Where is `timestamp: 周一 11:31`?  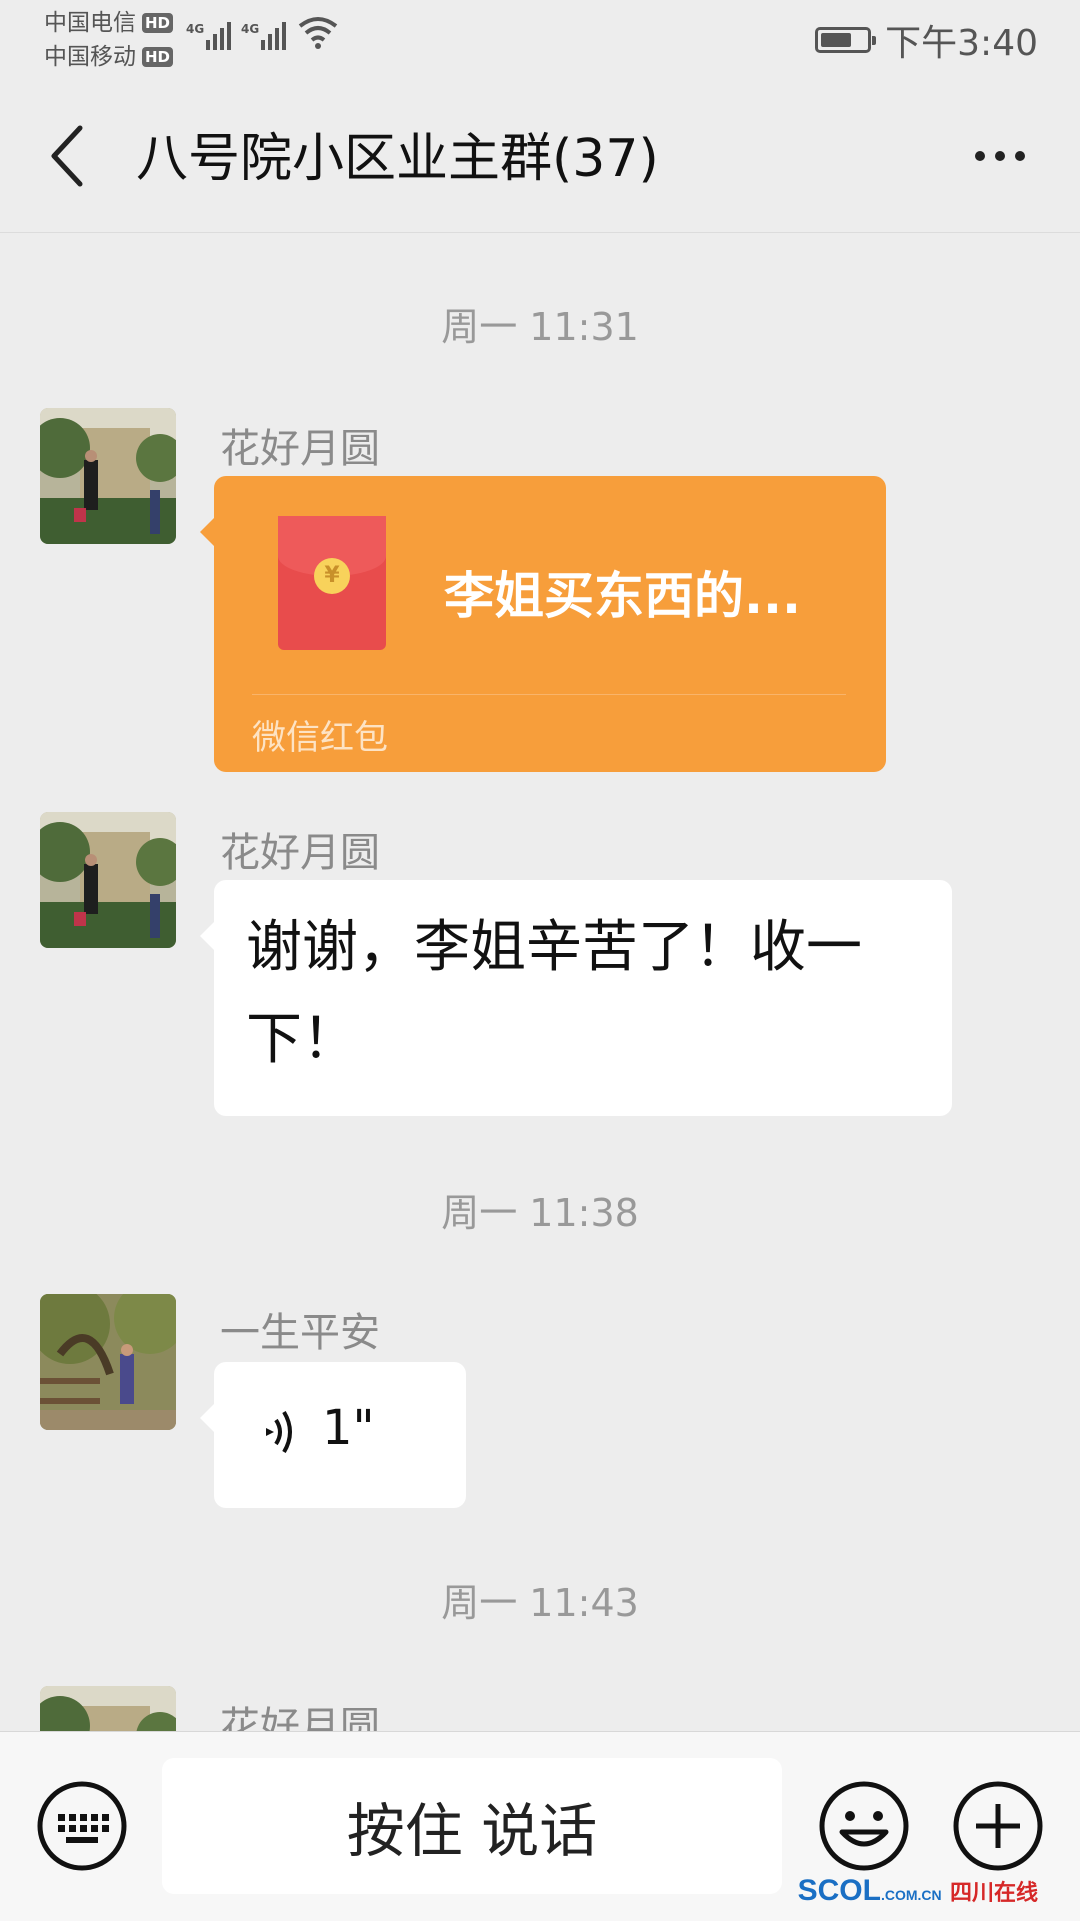
timestamp: 周一 11:31 is located at coordinates (540, 327).